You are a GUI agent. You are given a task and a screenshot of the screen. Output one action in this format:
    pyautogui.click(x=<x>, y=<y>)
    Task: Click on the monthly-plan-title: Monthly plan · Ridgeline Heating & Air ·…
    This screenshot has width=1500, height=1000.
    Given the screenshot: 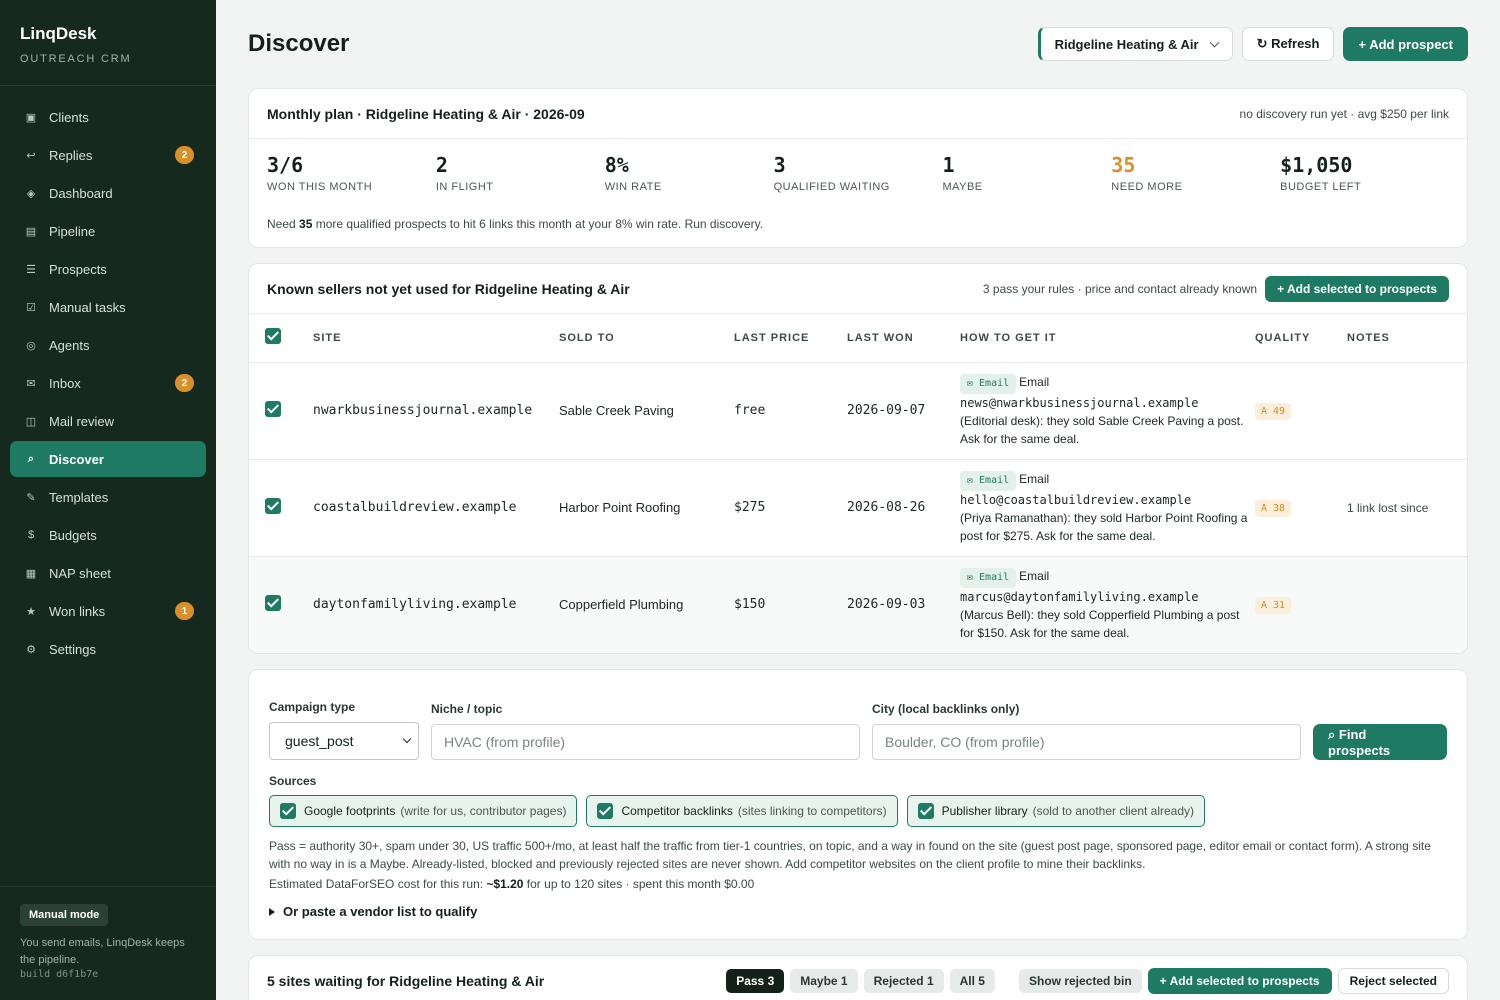 What is the action you would take?
    pyautogui.click(x=426, y=113)
    